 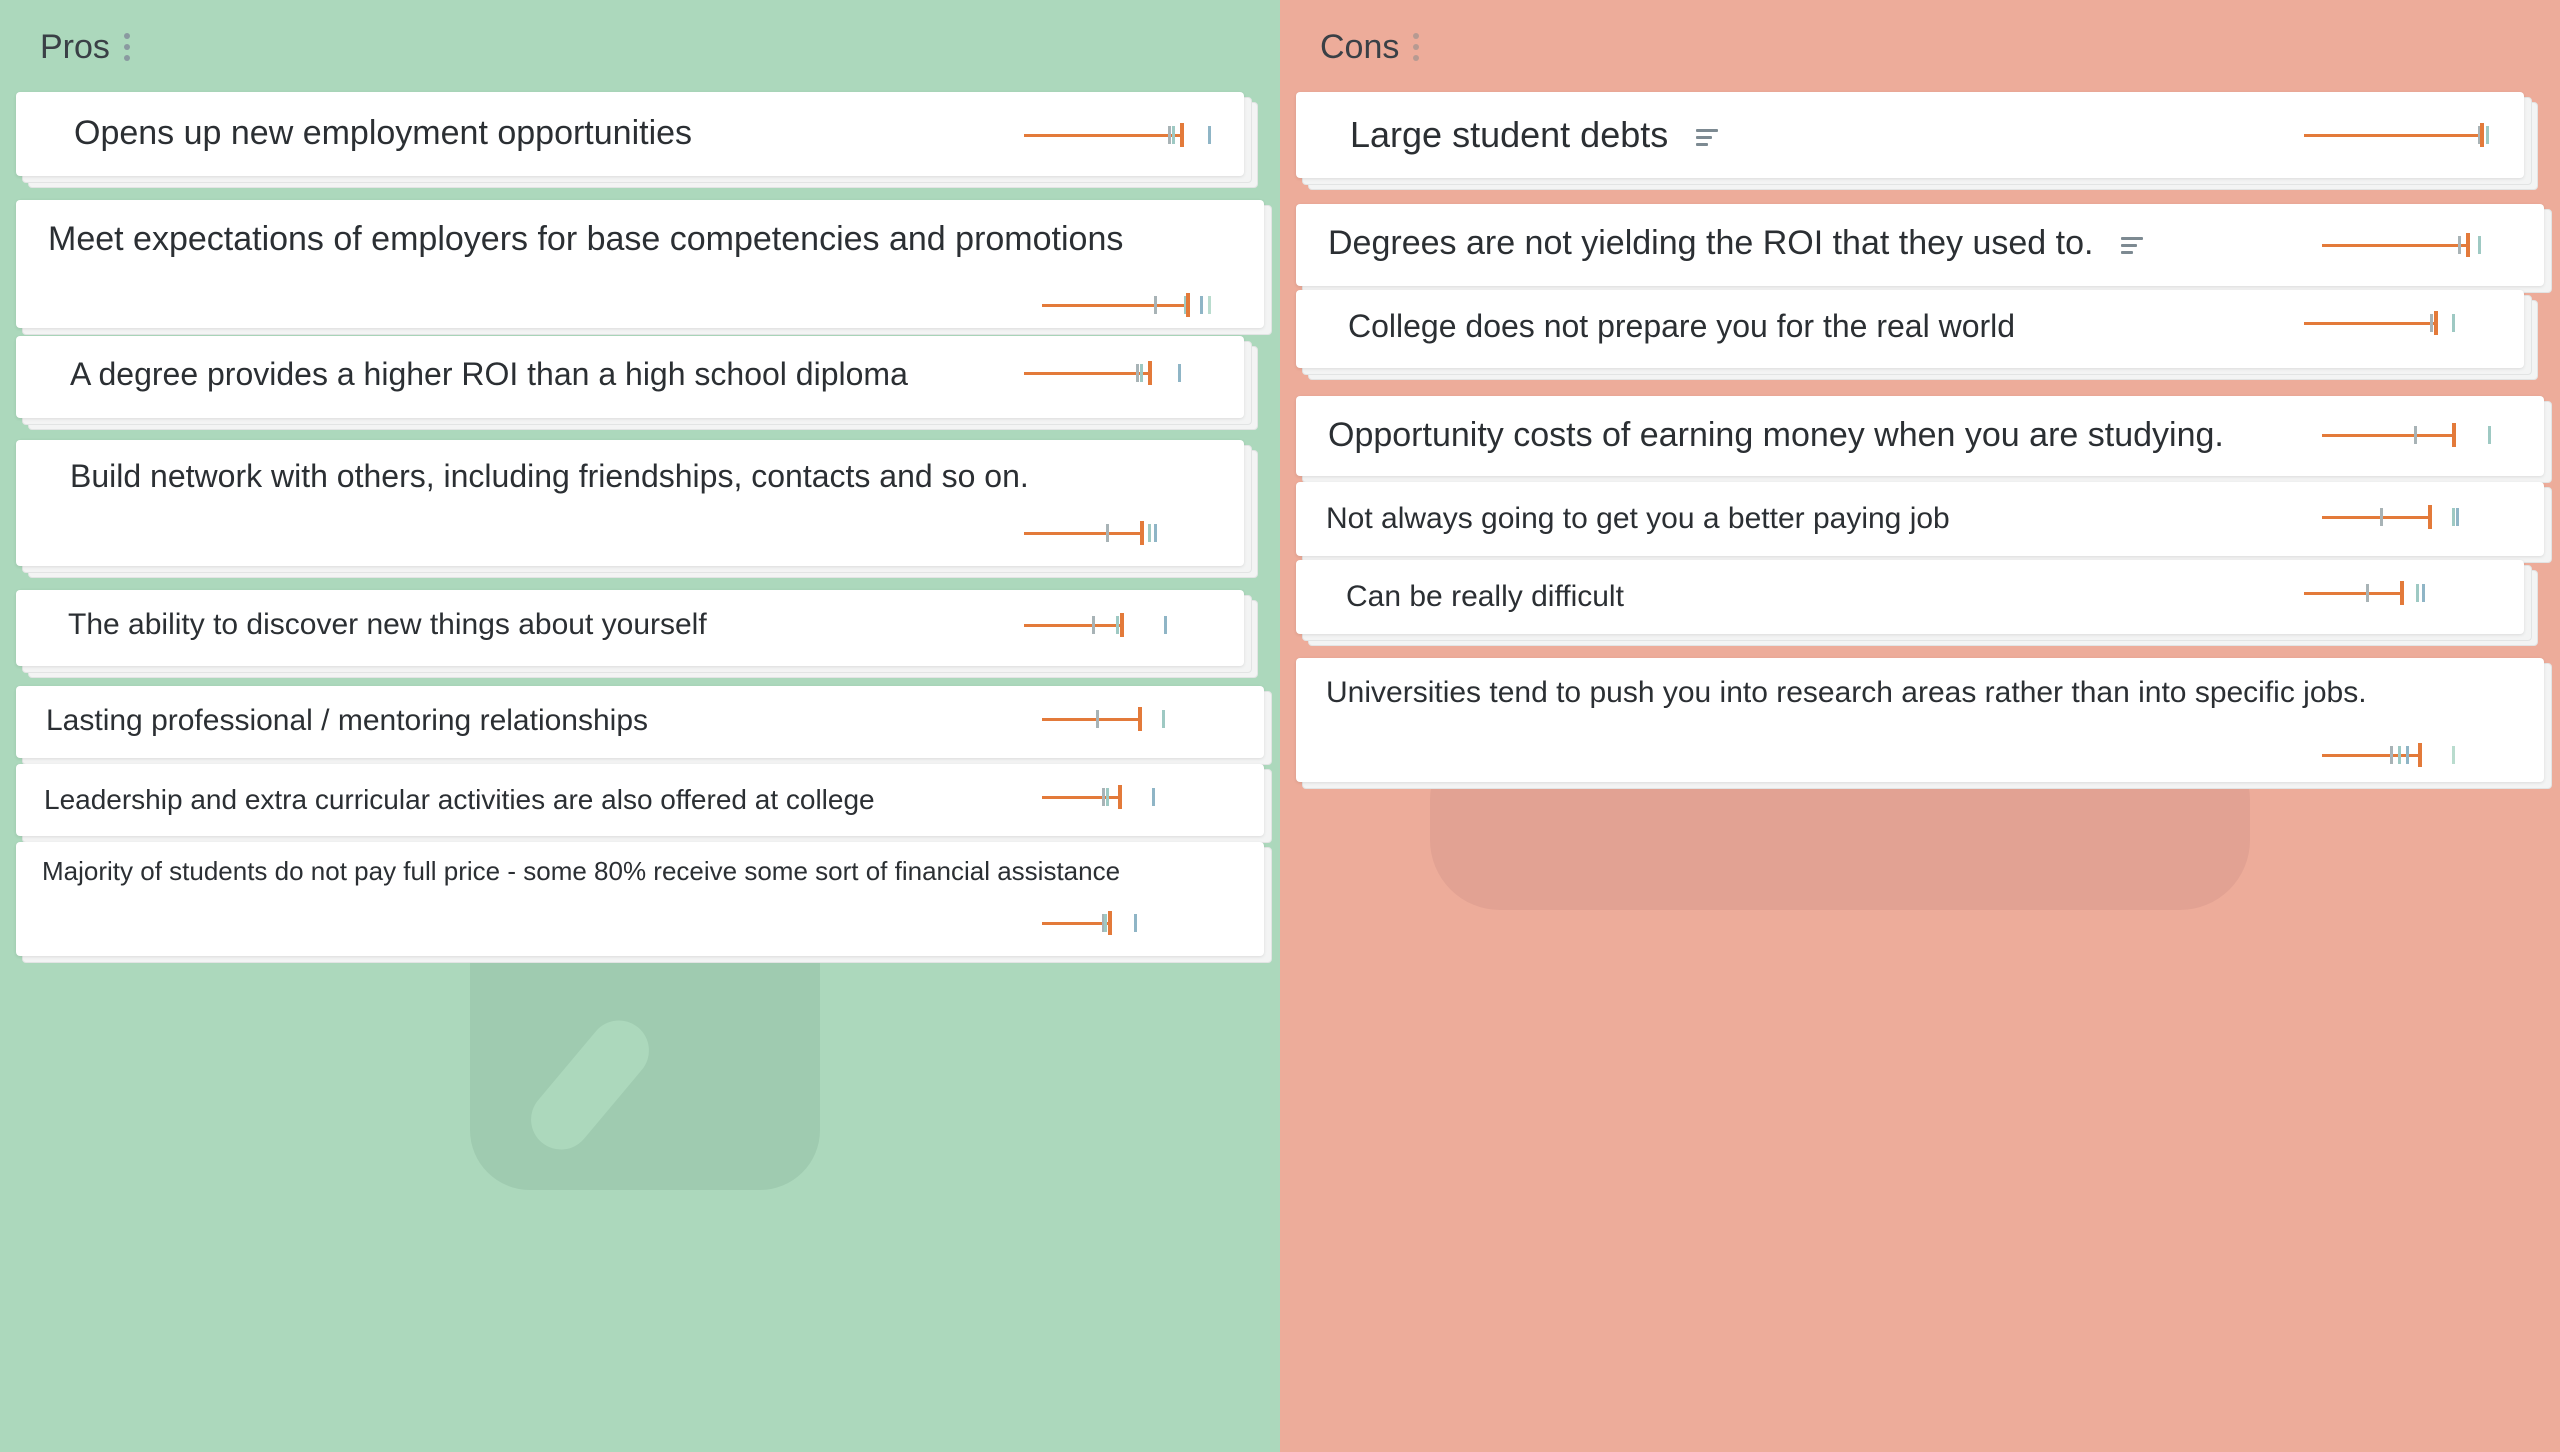 I want to click on card-label: Opens up new employment opportunities, so click(x=383, y=133).